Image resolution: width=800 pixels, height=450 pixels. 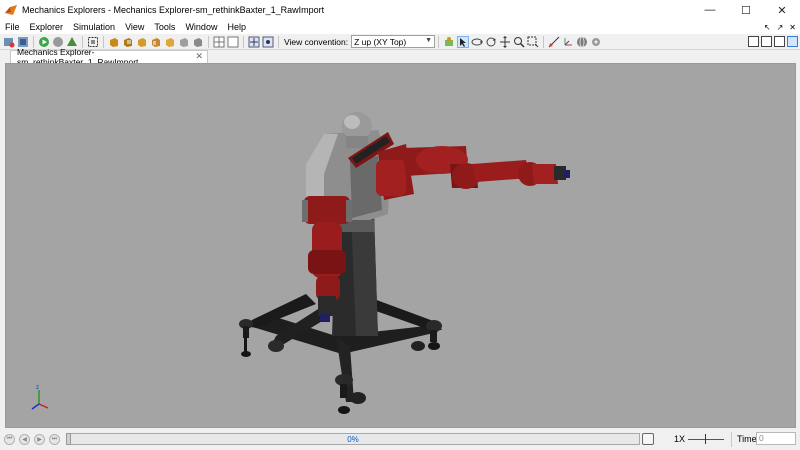 I want to click on maximize-button: ☐, so click(x=746, y=10).